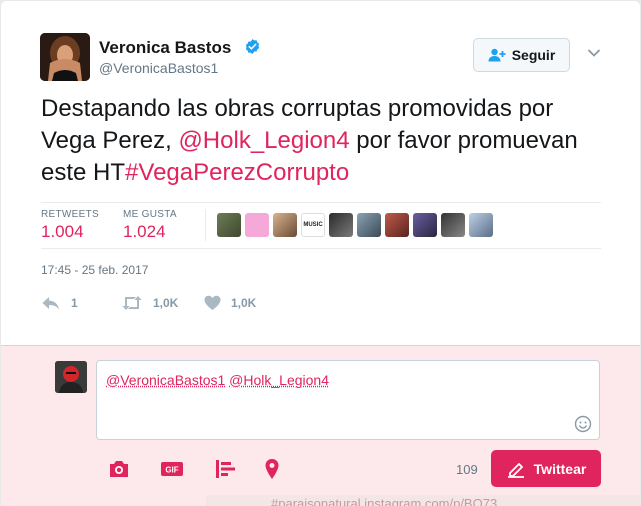 The image size is (641, 506). What do you see at coordinates (166, 380) in the screenshot?
I see `reply-mention-1: @VeronicaBastos1` at bounding box center [166, 380].